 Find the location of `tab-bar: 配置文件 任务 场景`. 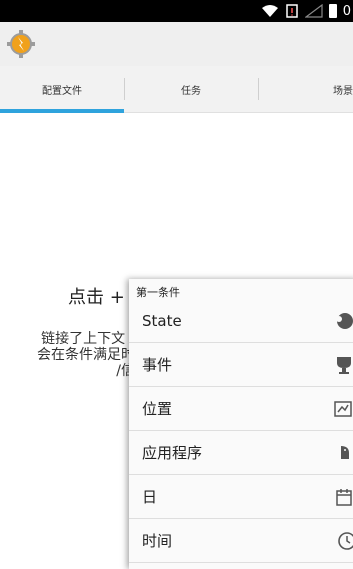

tab-bar: 配置文件 任务 场景 is located at coordinates (176, 89).